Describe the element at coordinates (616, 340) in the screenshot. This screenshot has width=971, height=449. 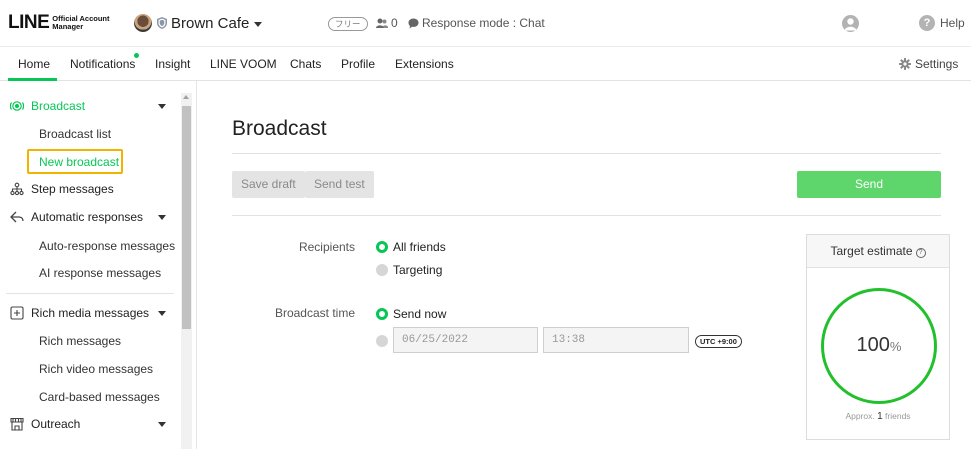
I see `broadcast-time-input: 13:38` at that location.